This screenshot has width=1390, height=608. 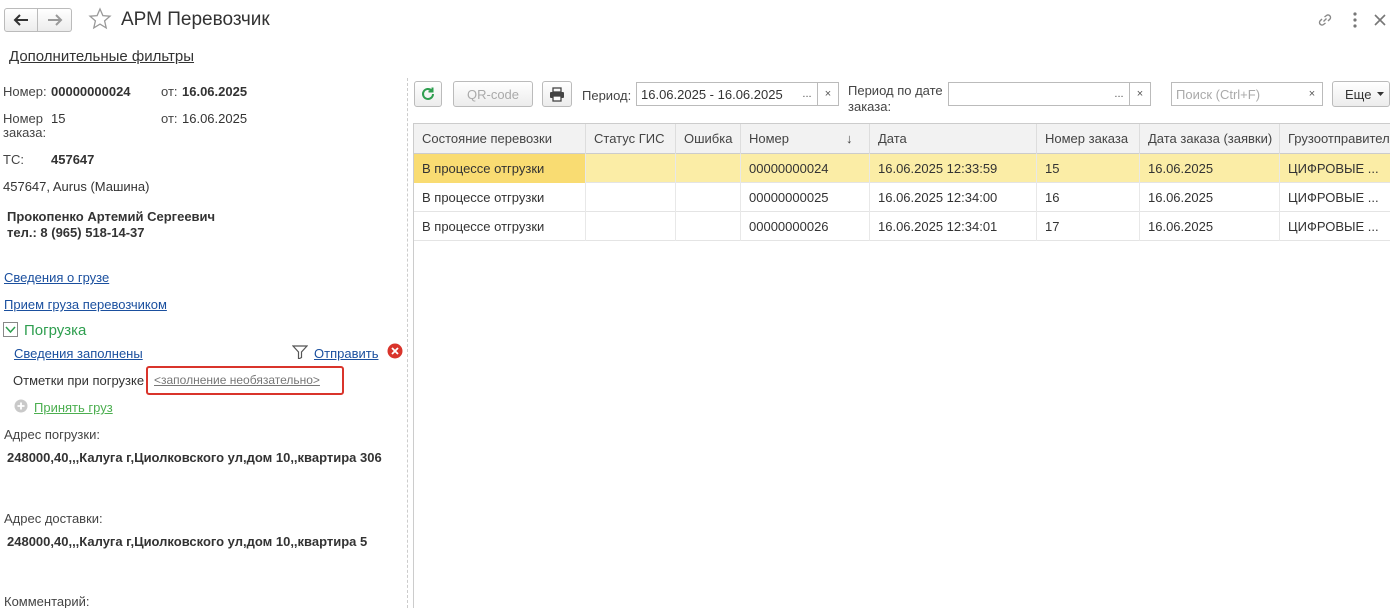 I want to click on cell-order-number: 15, so click(x=1088, y=168).